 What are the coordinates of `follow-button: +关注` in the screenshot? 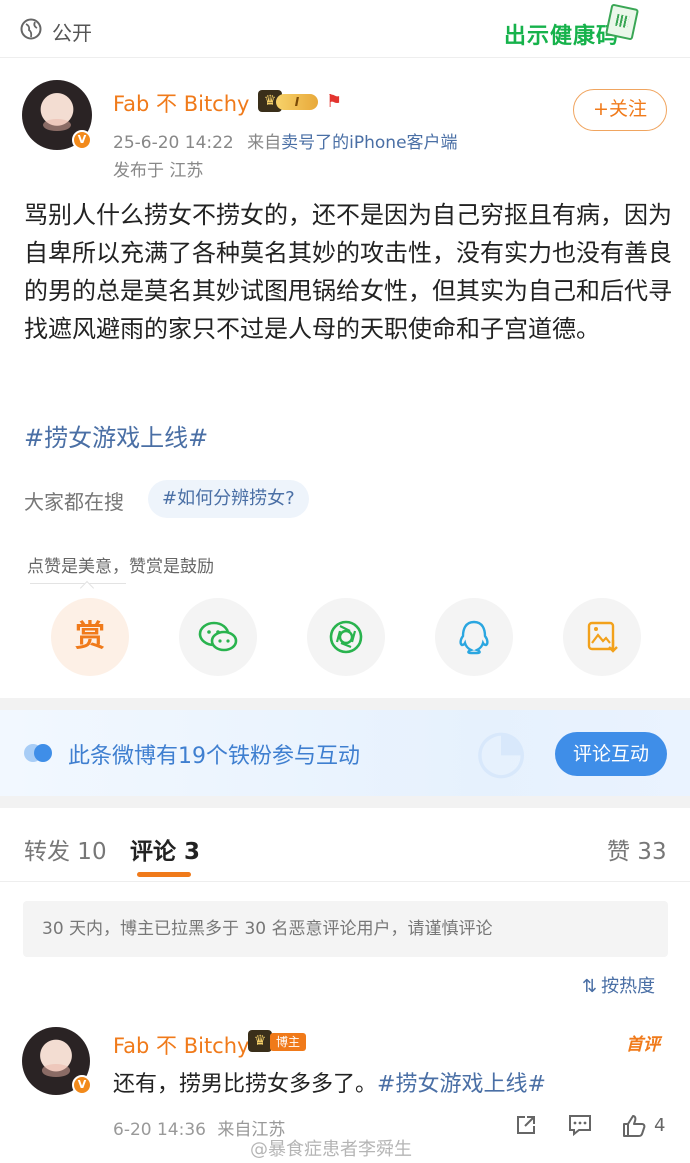 It's located at (620, 110).